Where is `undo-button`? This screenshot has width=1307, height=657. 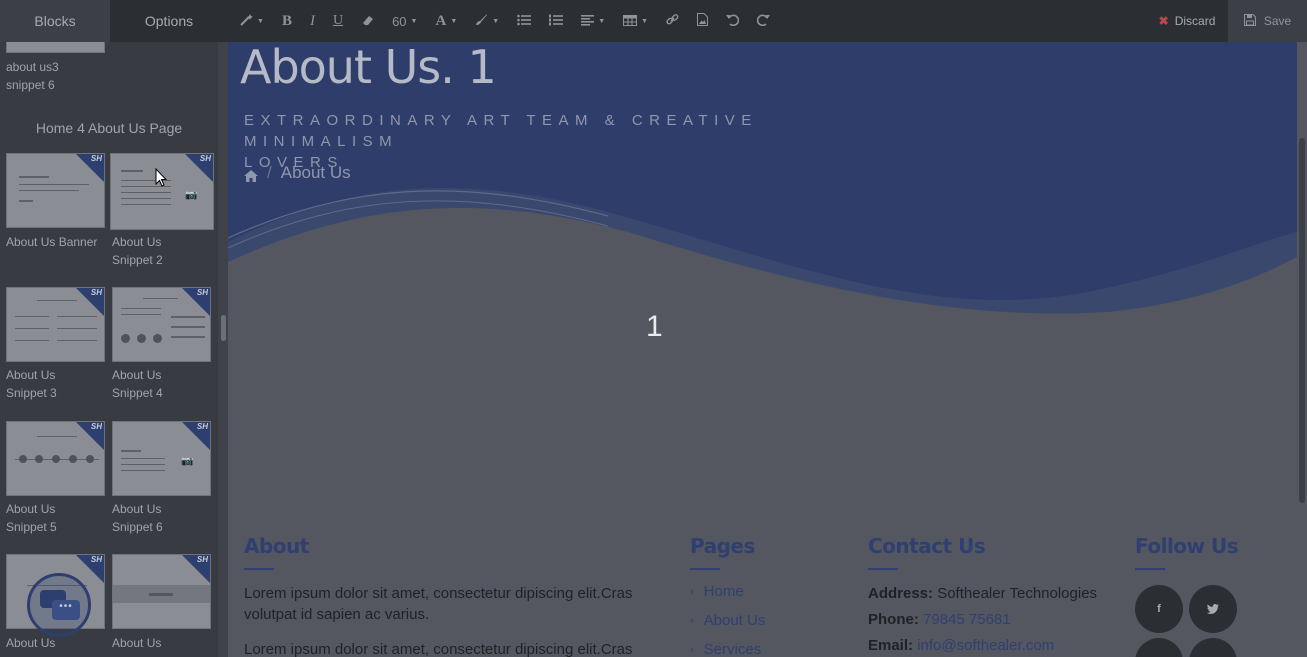
undo-button is located at coordinates (733, 21).